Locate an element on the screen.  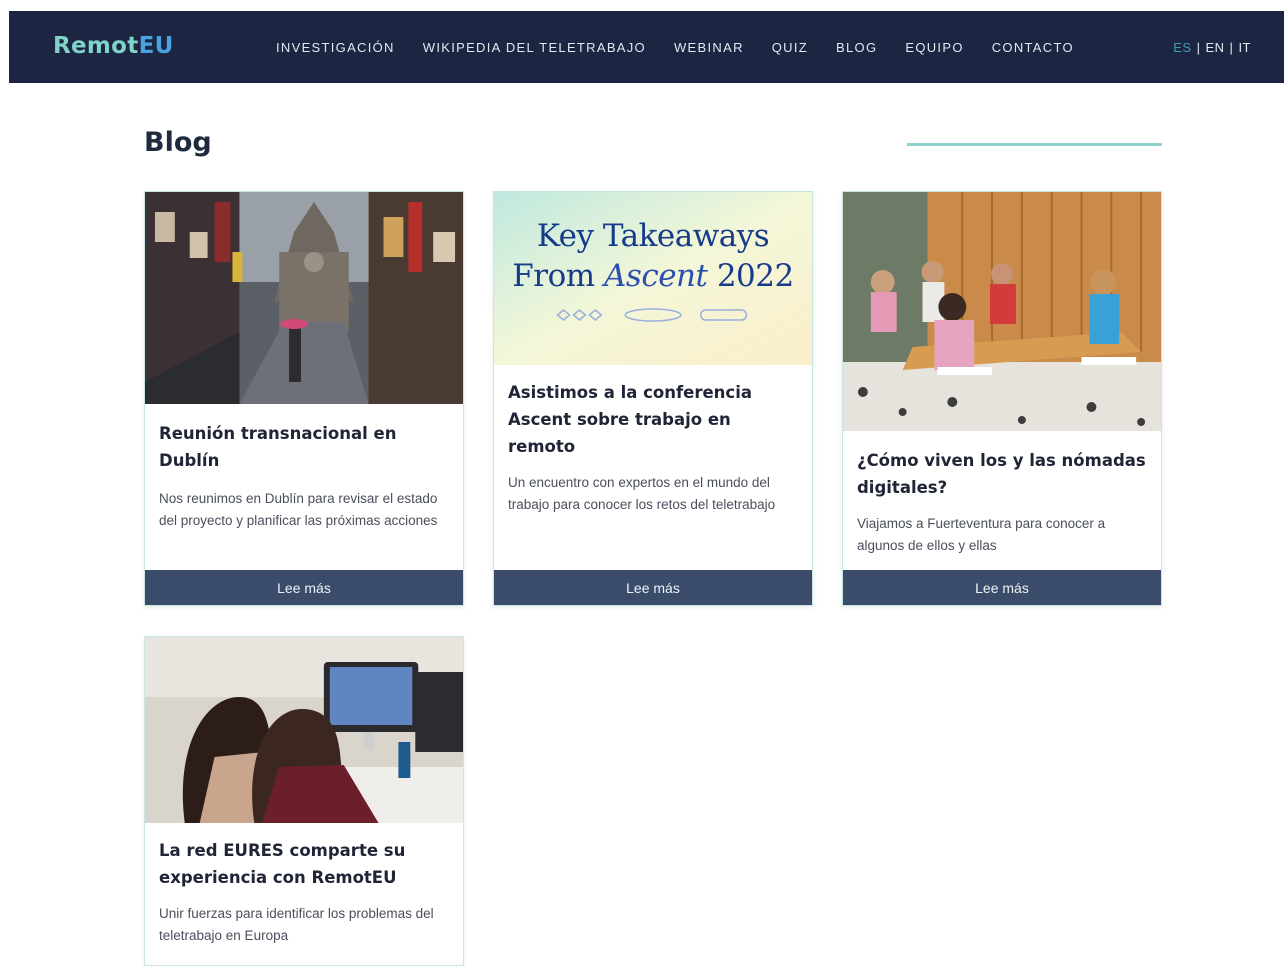
logo-text: emot is located at coordinates (105, 46).